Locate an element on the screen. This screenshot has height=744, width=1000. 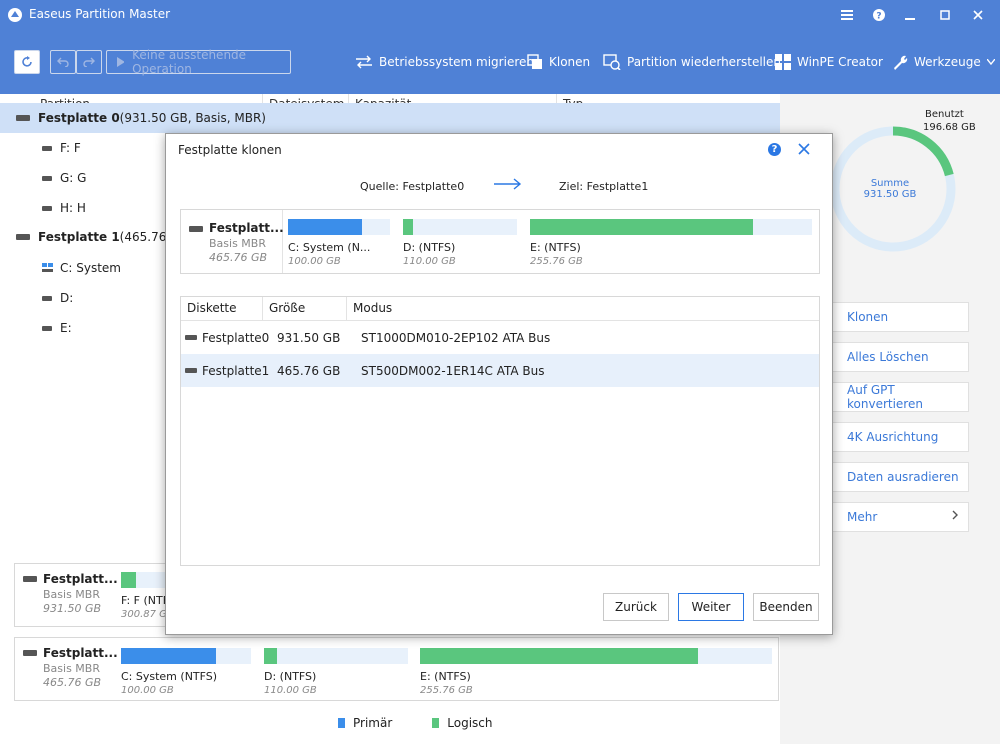
maximize-icon is located at coordinates (945, 15).